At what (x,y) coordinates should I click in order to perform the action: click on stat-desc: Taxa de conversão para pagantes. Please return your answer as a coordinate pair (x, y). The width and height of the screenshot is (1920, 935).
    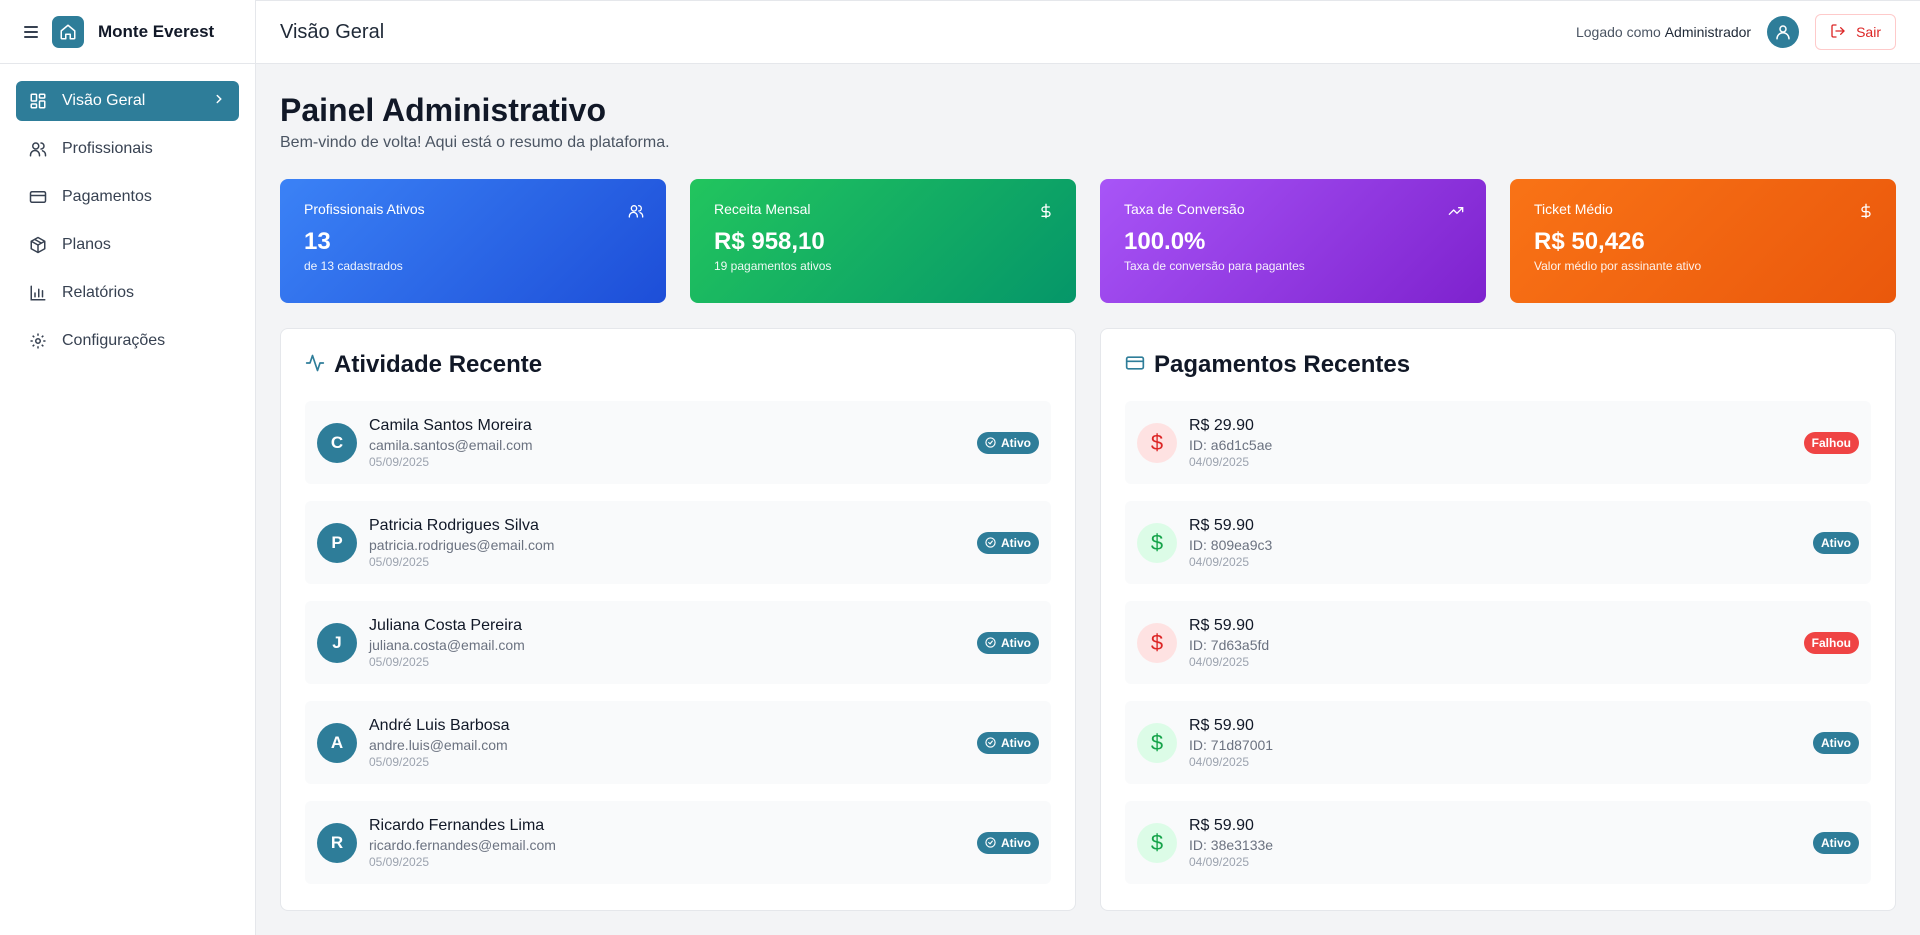
    Looking at the image, I should click on (1214, 266).